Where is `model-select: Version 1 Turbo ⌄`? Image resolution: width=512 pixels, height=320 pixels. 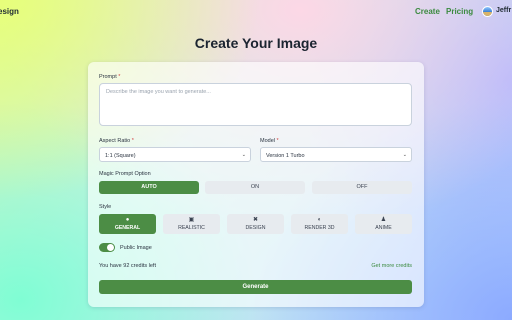
model-select: Version 1 Turbo ⌄ is located at coordinates (336, 154).